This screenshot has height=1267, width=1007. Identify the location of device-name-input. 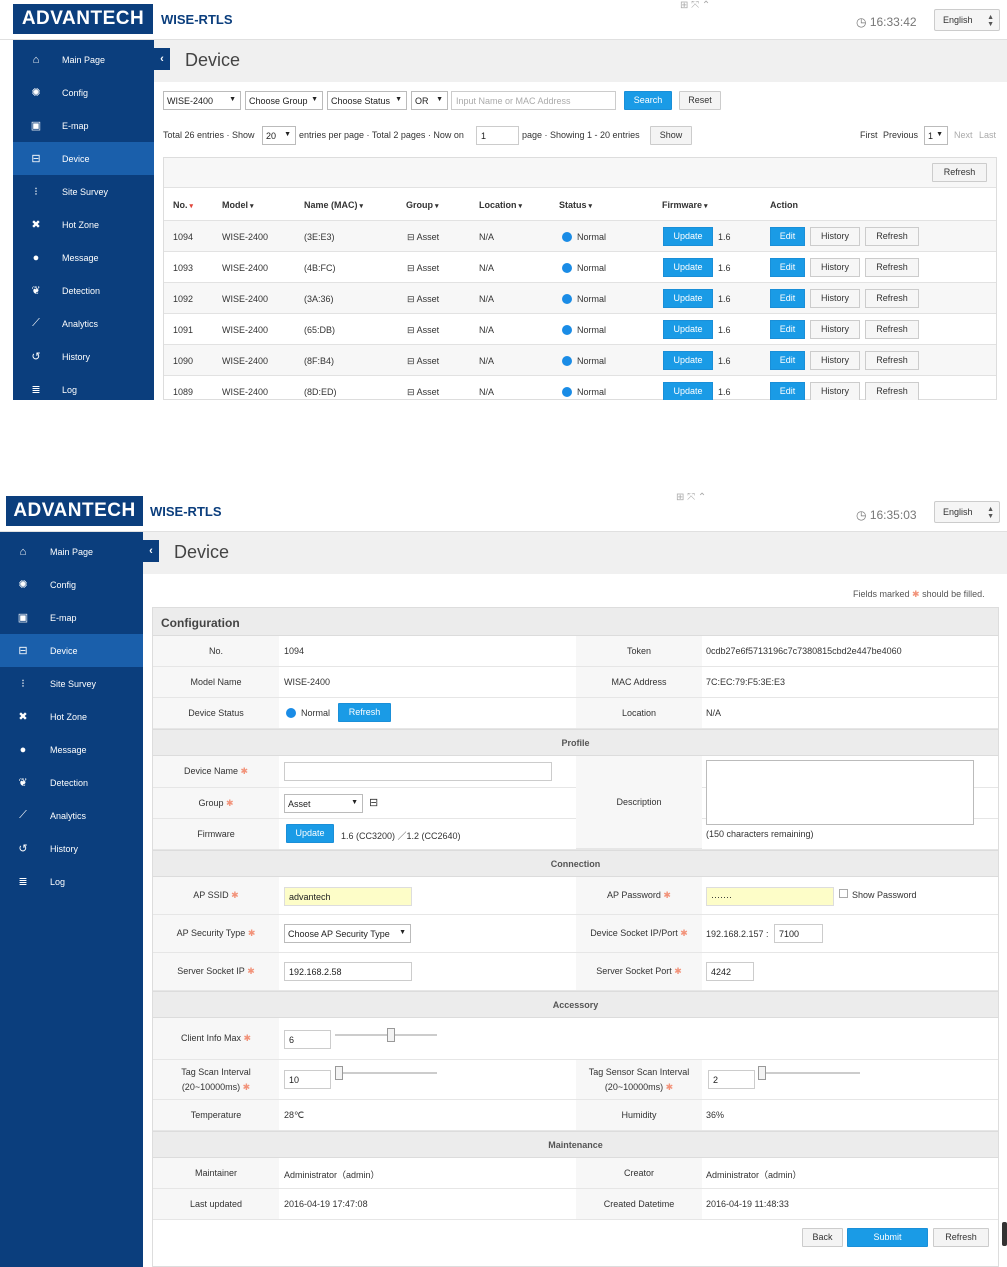
(418, 771).